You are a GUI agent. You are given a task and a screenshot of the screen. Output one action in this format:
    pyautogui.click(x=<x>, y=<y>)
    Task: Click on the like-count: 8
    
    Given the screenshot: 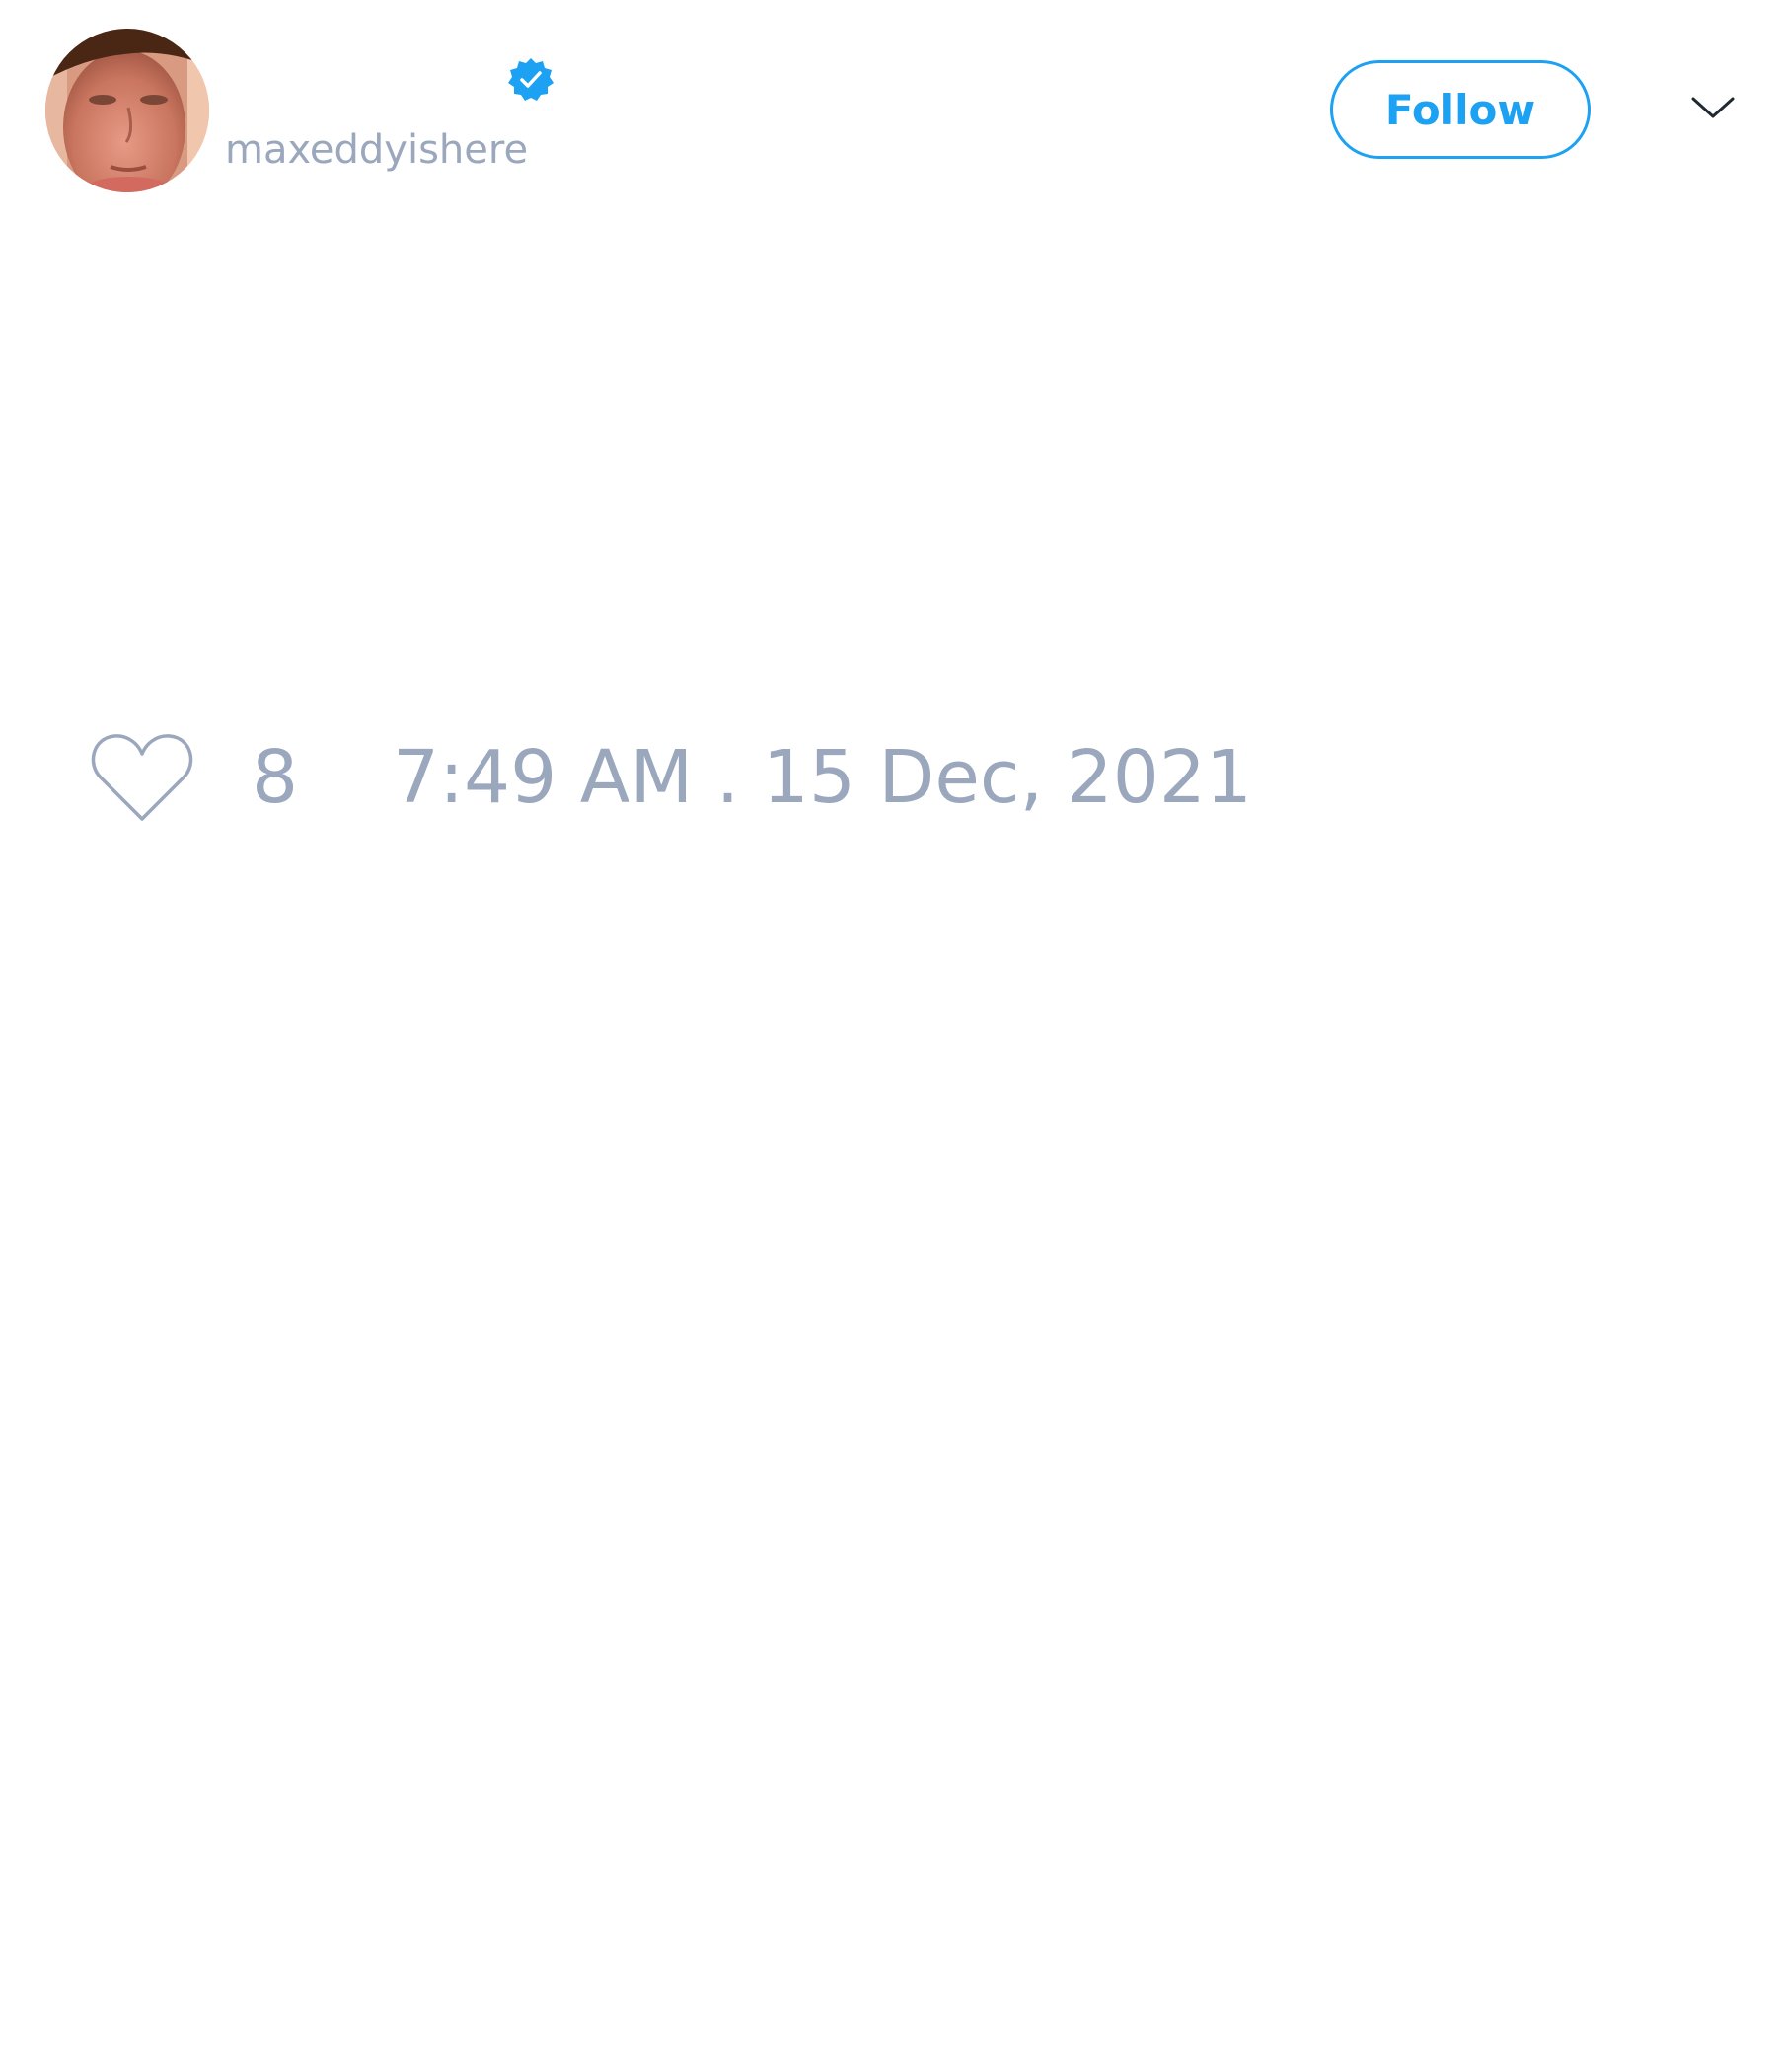 What is the action you would take?
    pyautogui.click(x=275, y=777)
    